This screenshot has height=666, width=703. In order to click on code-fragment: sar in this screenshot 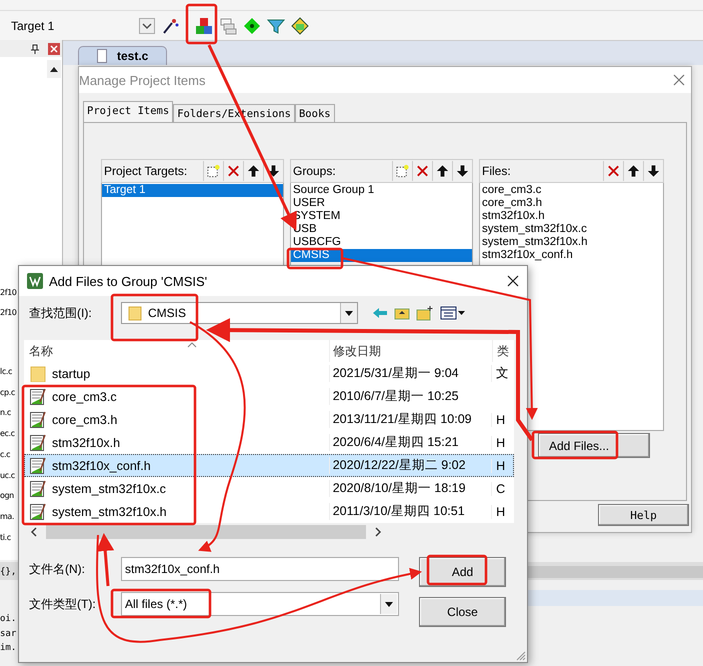, I will do `click(8, 634)`.